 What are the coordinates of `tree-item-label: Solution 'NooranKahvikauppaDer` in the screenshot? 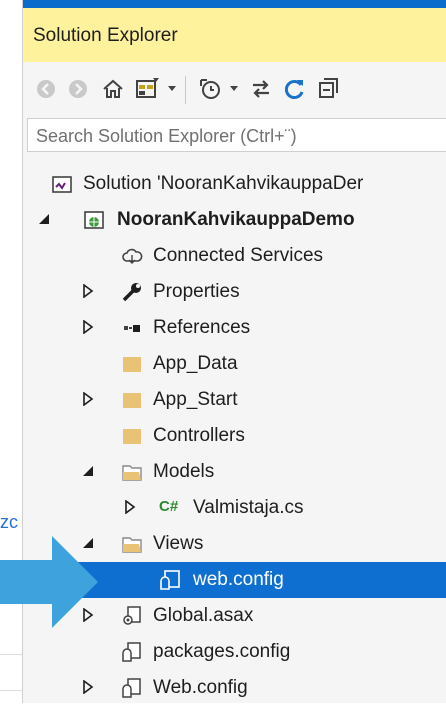 It's located at (223, 183).